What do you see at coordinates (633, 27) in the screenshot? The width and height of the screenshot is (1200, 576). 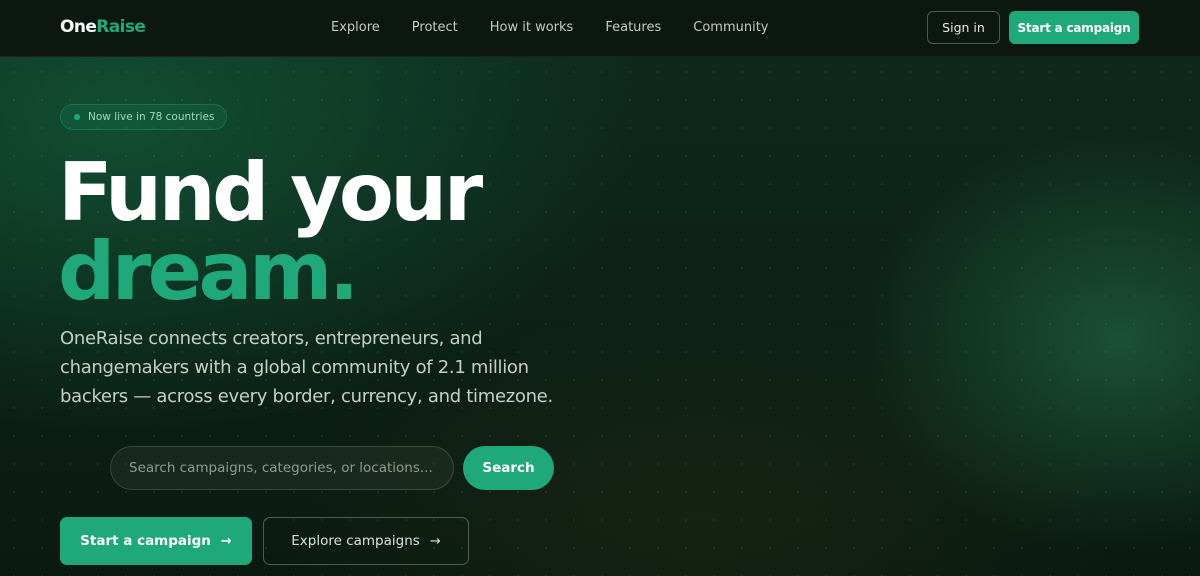 I see `nav-item-features: Features` at bounding box center [633, 27].